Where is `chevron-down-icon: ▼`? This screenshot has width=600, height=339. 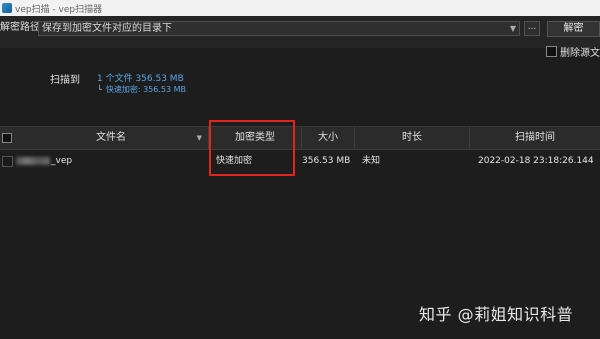 chevron-down-icon: ▼ is located at coordinates (512, 28).